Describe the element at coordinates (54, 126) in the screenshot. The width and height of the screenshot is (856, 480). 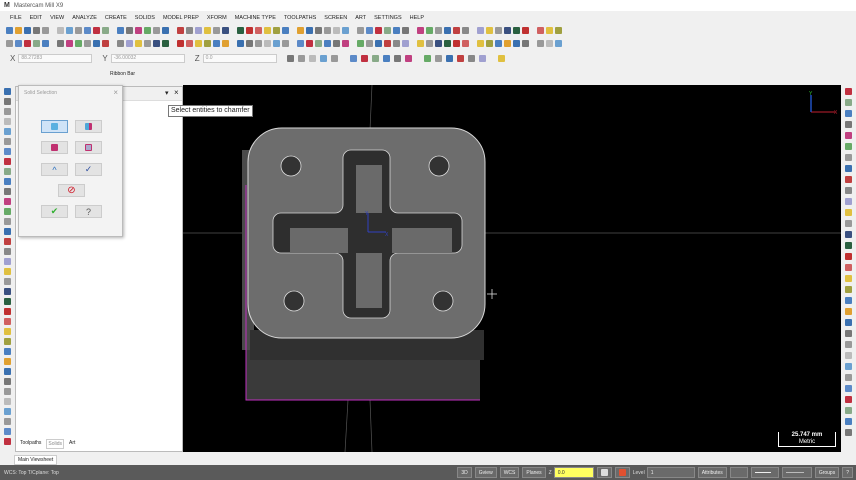
I see `select-edge-button` at that location.